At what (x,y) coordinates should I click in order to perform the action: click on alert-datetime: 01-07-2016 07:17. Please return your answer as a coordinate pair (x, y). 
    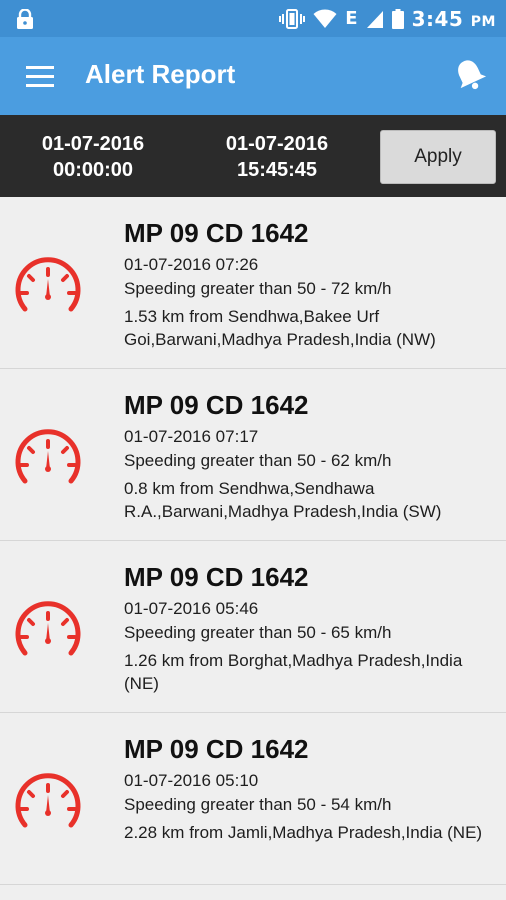
    Looking at the image, I should click on (191, 436).